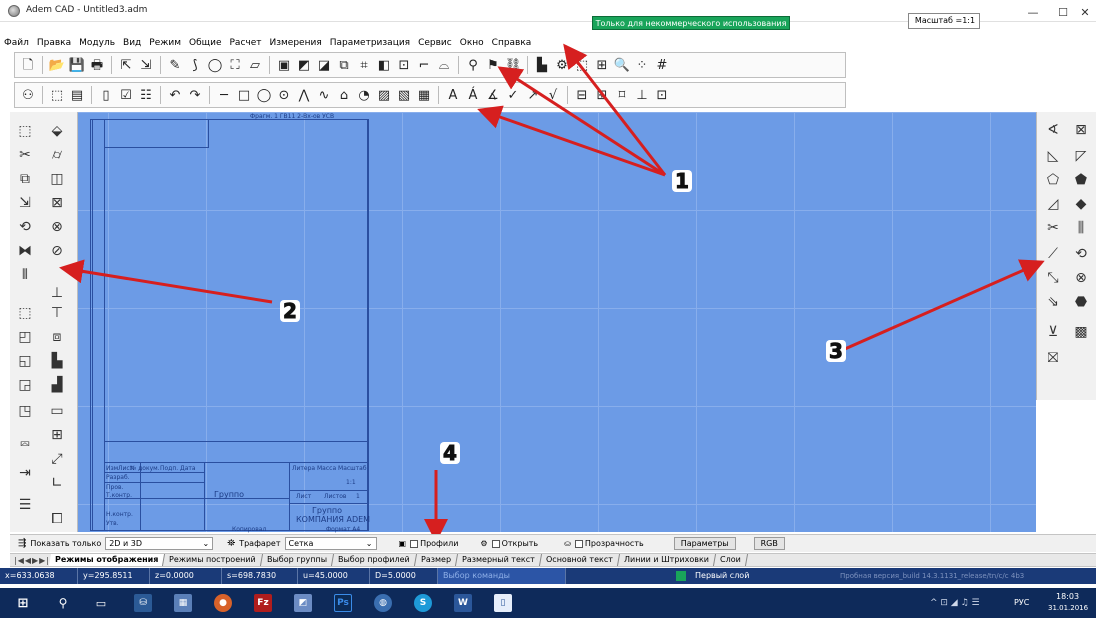 The image size is (1096, 618). What do you see at coordinates (404, 576) in the screenshot?
I see `status-d: D=5.0000` at bounding box center [404, 576].